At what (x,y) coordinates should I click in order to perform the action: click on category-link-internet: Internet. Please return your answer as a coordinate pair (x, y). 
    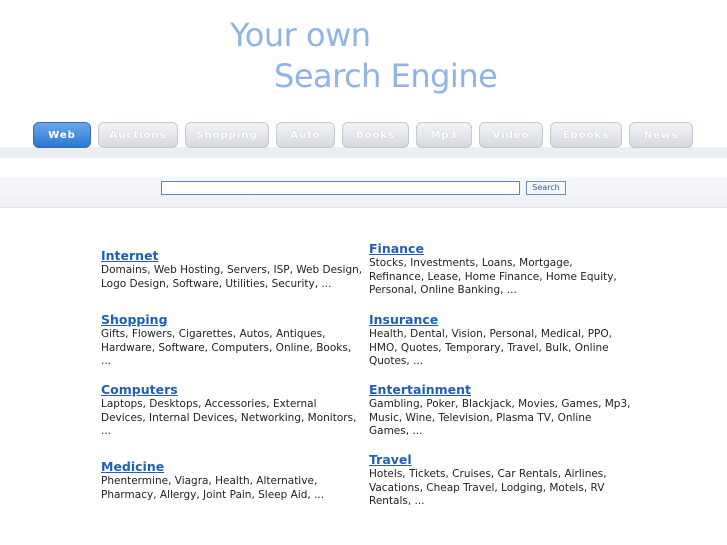
    Looking at the image, I should click on (232, 255).